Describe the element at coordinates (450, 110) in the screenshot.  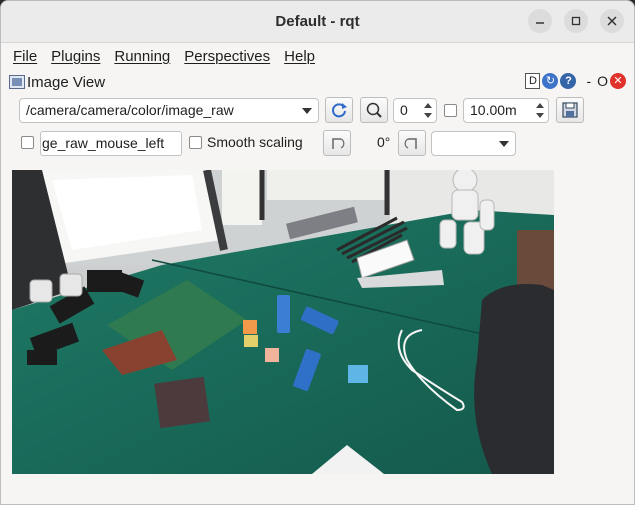
I see `max-range-checkbox` at that location.